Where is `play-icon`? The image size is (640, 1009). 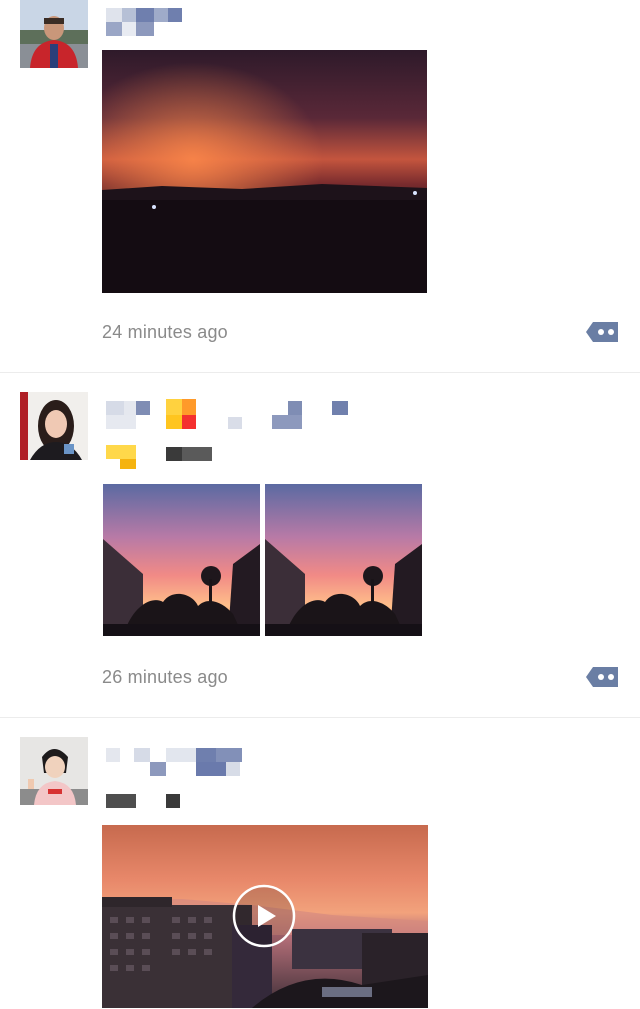
play-icon is located at coordinates (264, 916).